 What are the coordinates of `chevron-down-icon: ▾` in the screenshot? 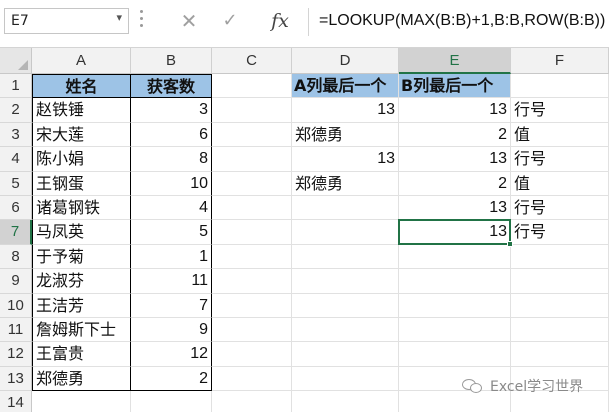 It's located at (119, 17).